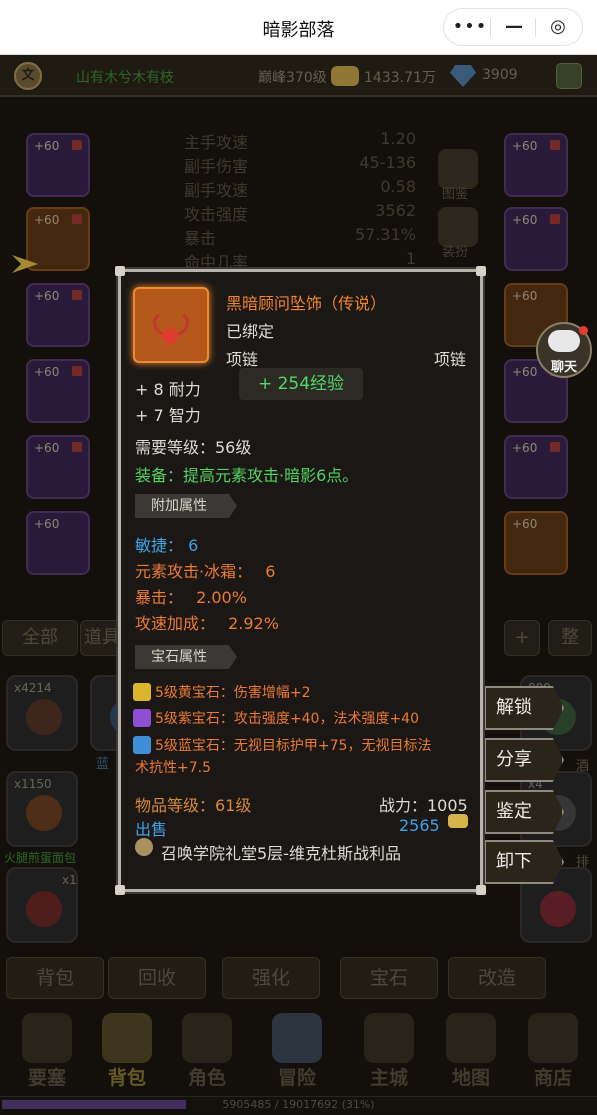 This screenshot has height=1115, width=597. I want to click on notification-dot, so click(583, 330).